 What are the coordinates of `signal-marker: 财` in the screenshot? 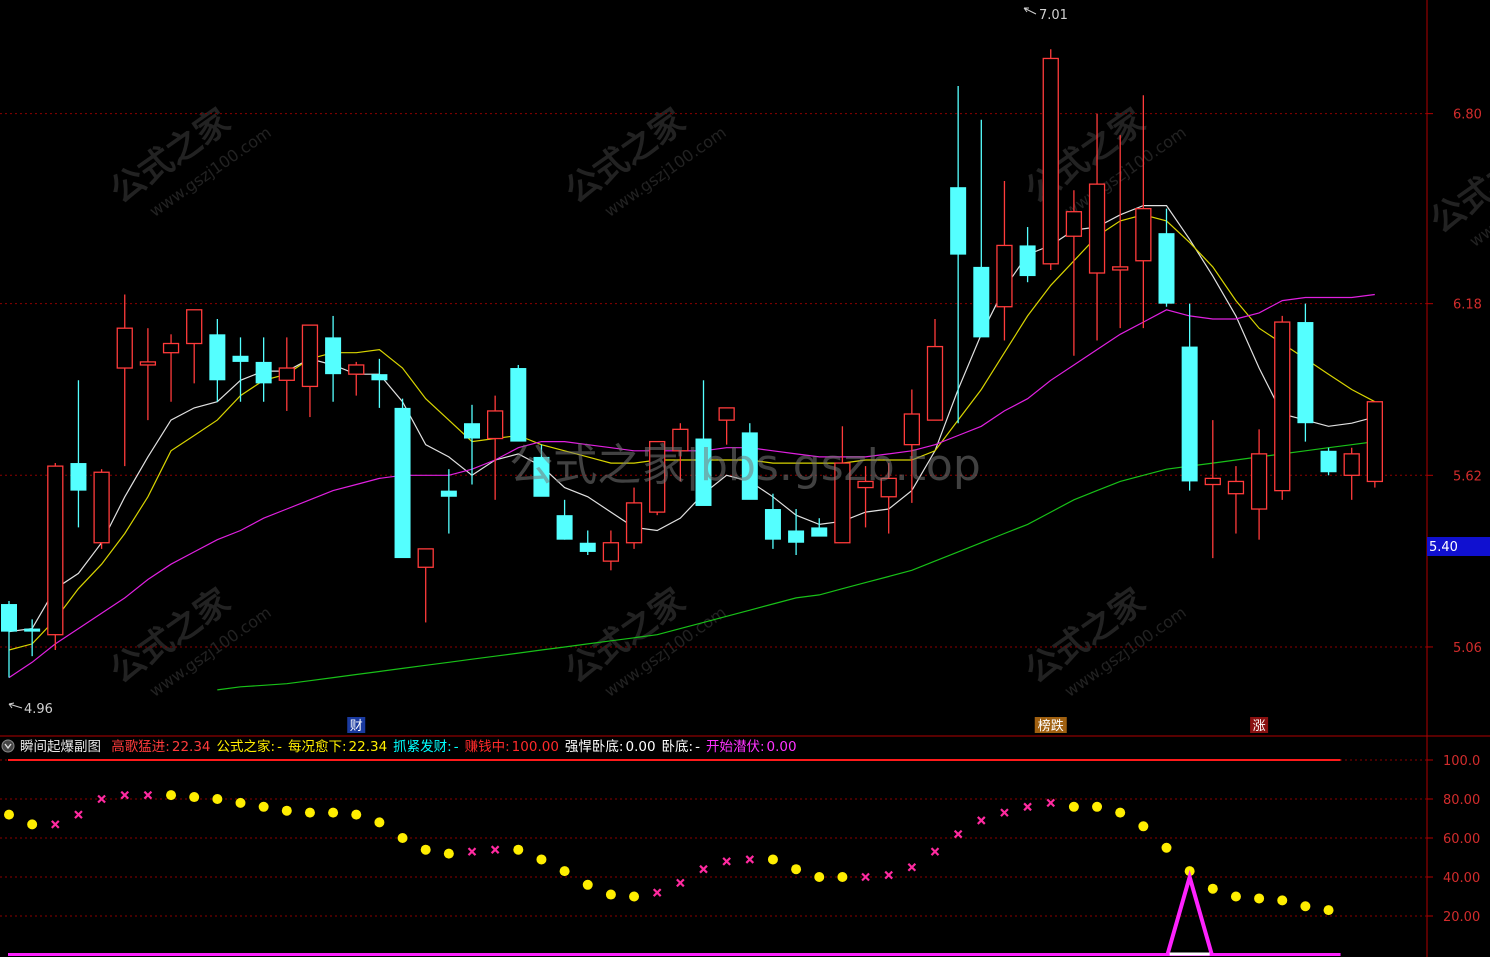 It's located at (356, 725).